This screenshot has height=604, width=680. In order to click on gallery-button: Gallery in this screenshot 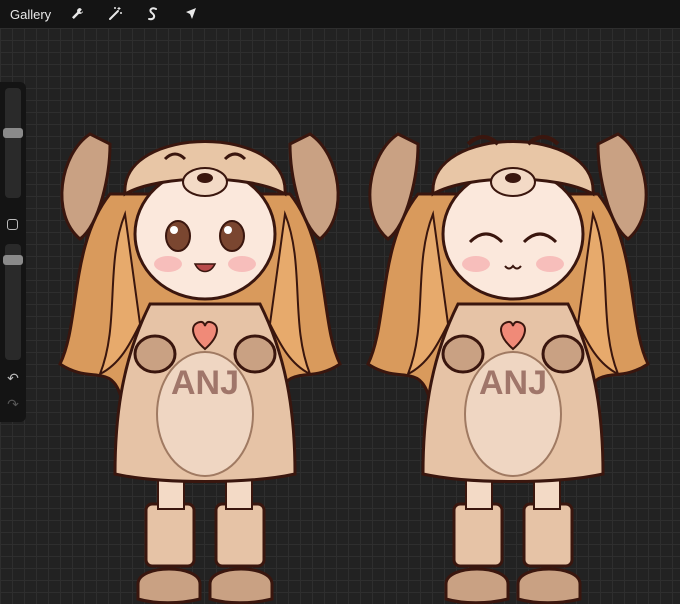, I will do `click(30, 14)`.